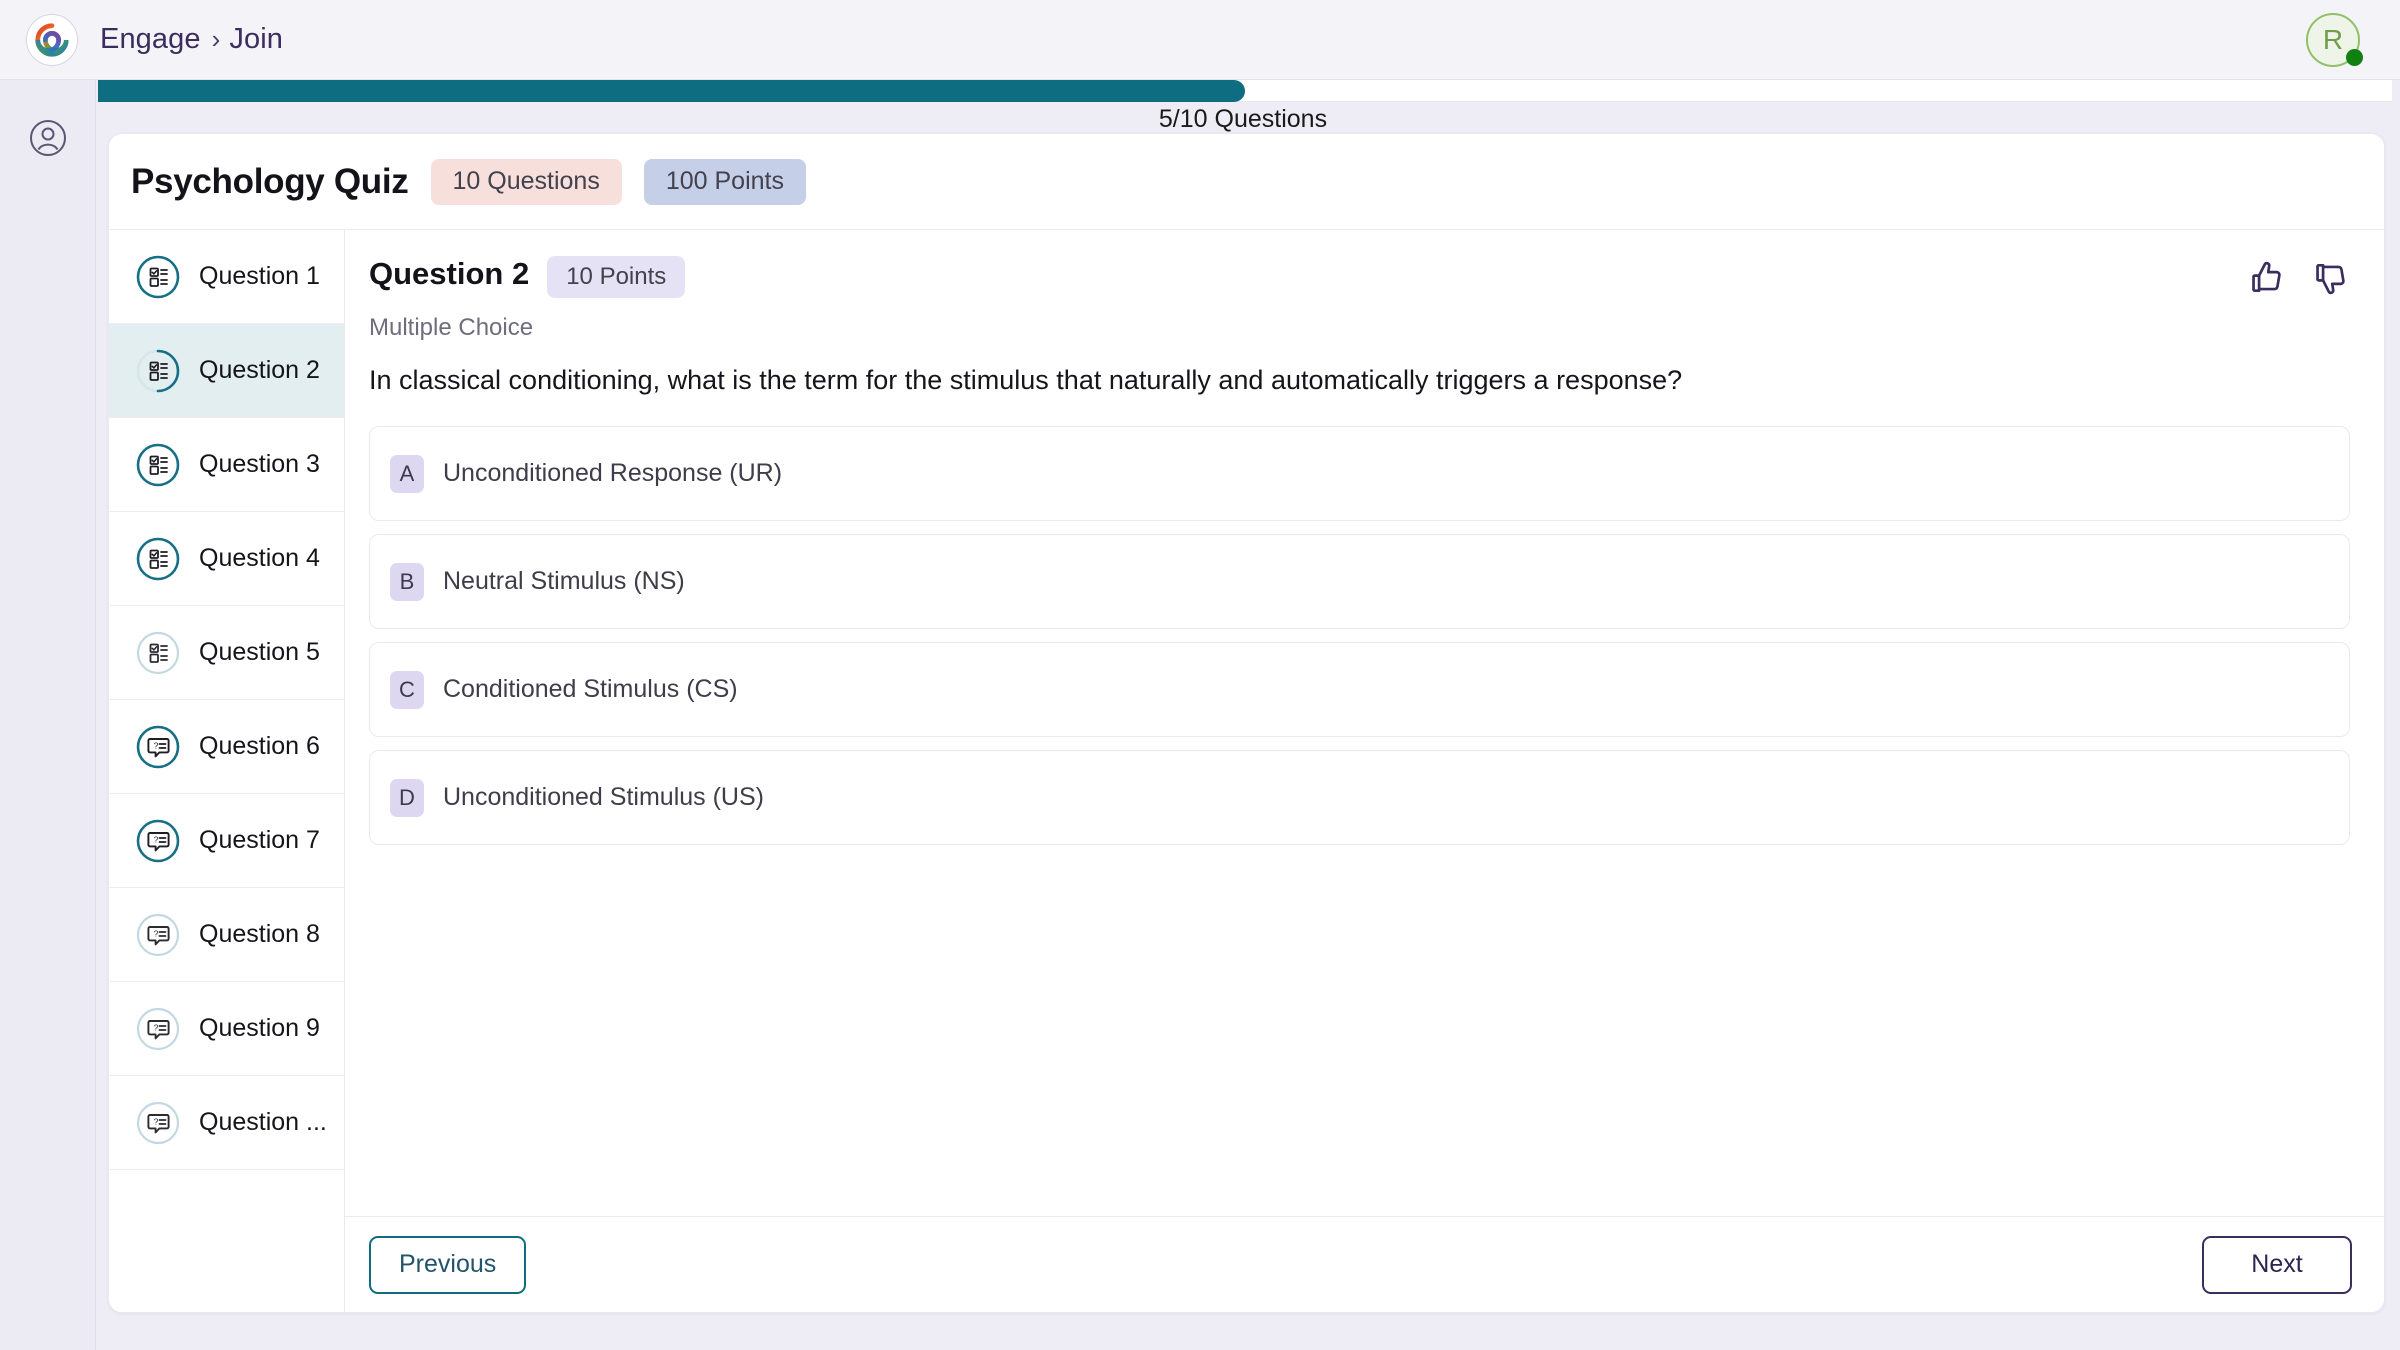  Describe the element at coordinates (259, 464) in the screenshot. I see `question-nav-item-label: Question 3` at that location.